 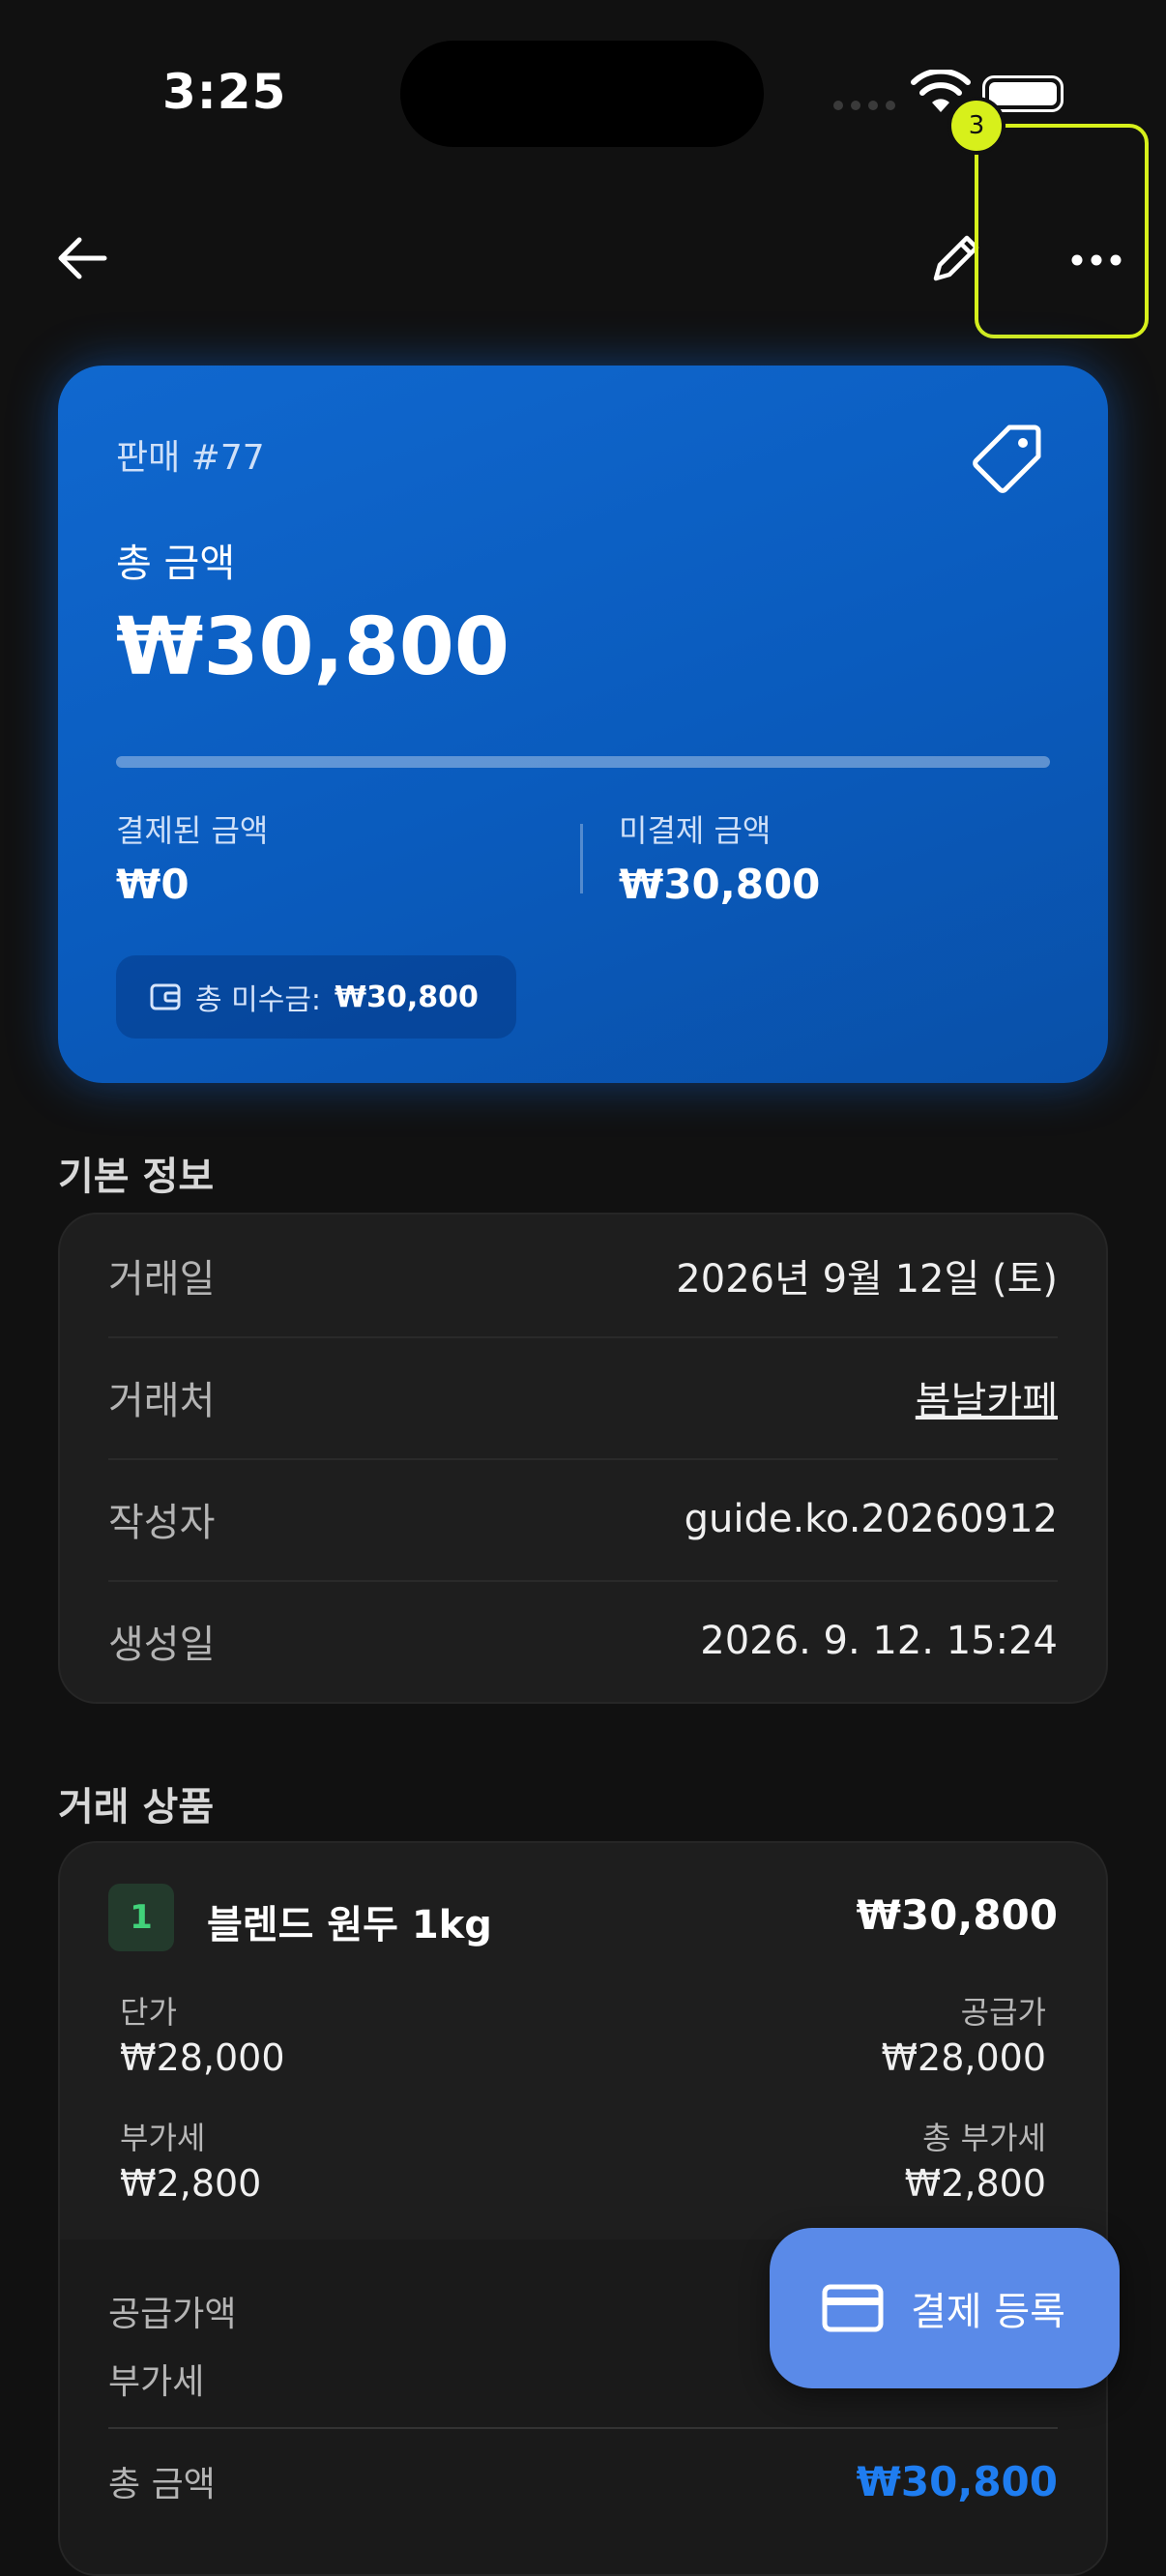 What do you see at coordinates (349, 1925) in the screenshot?
I see `item-name: 블렌드 원두 1kg` at bounding box center [349, 1925].